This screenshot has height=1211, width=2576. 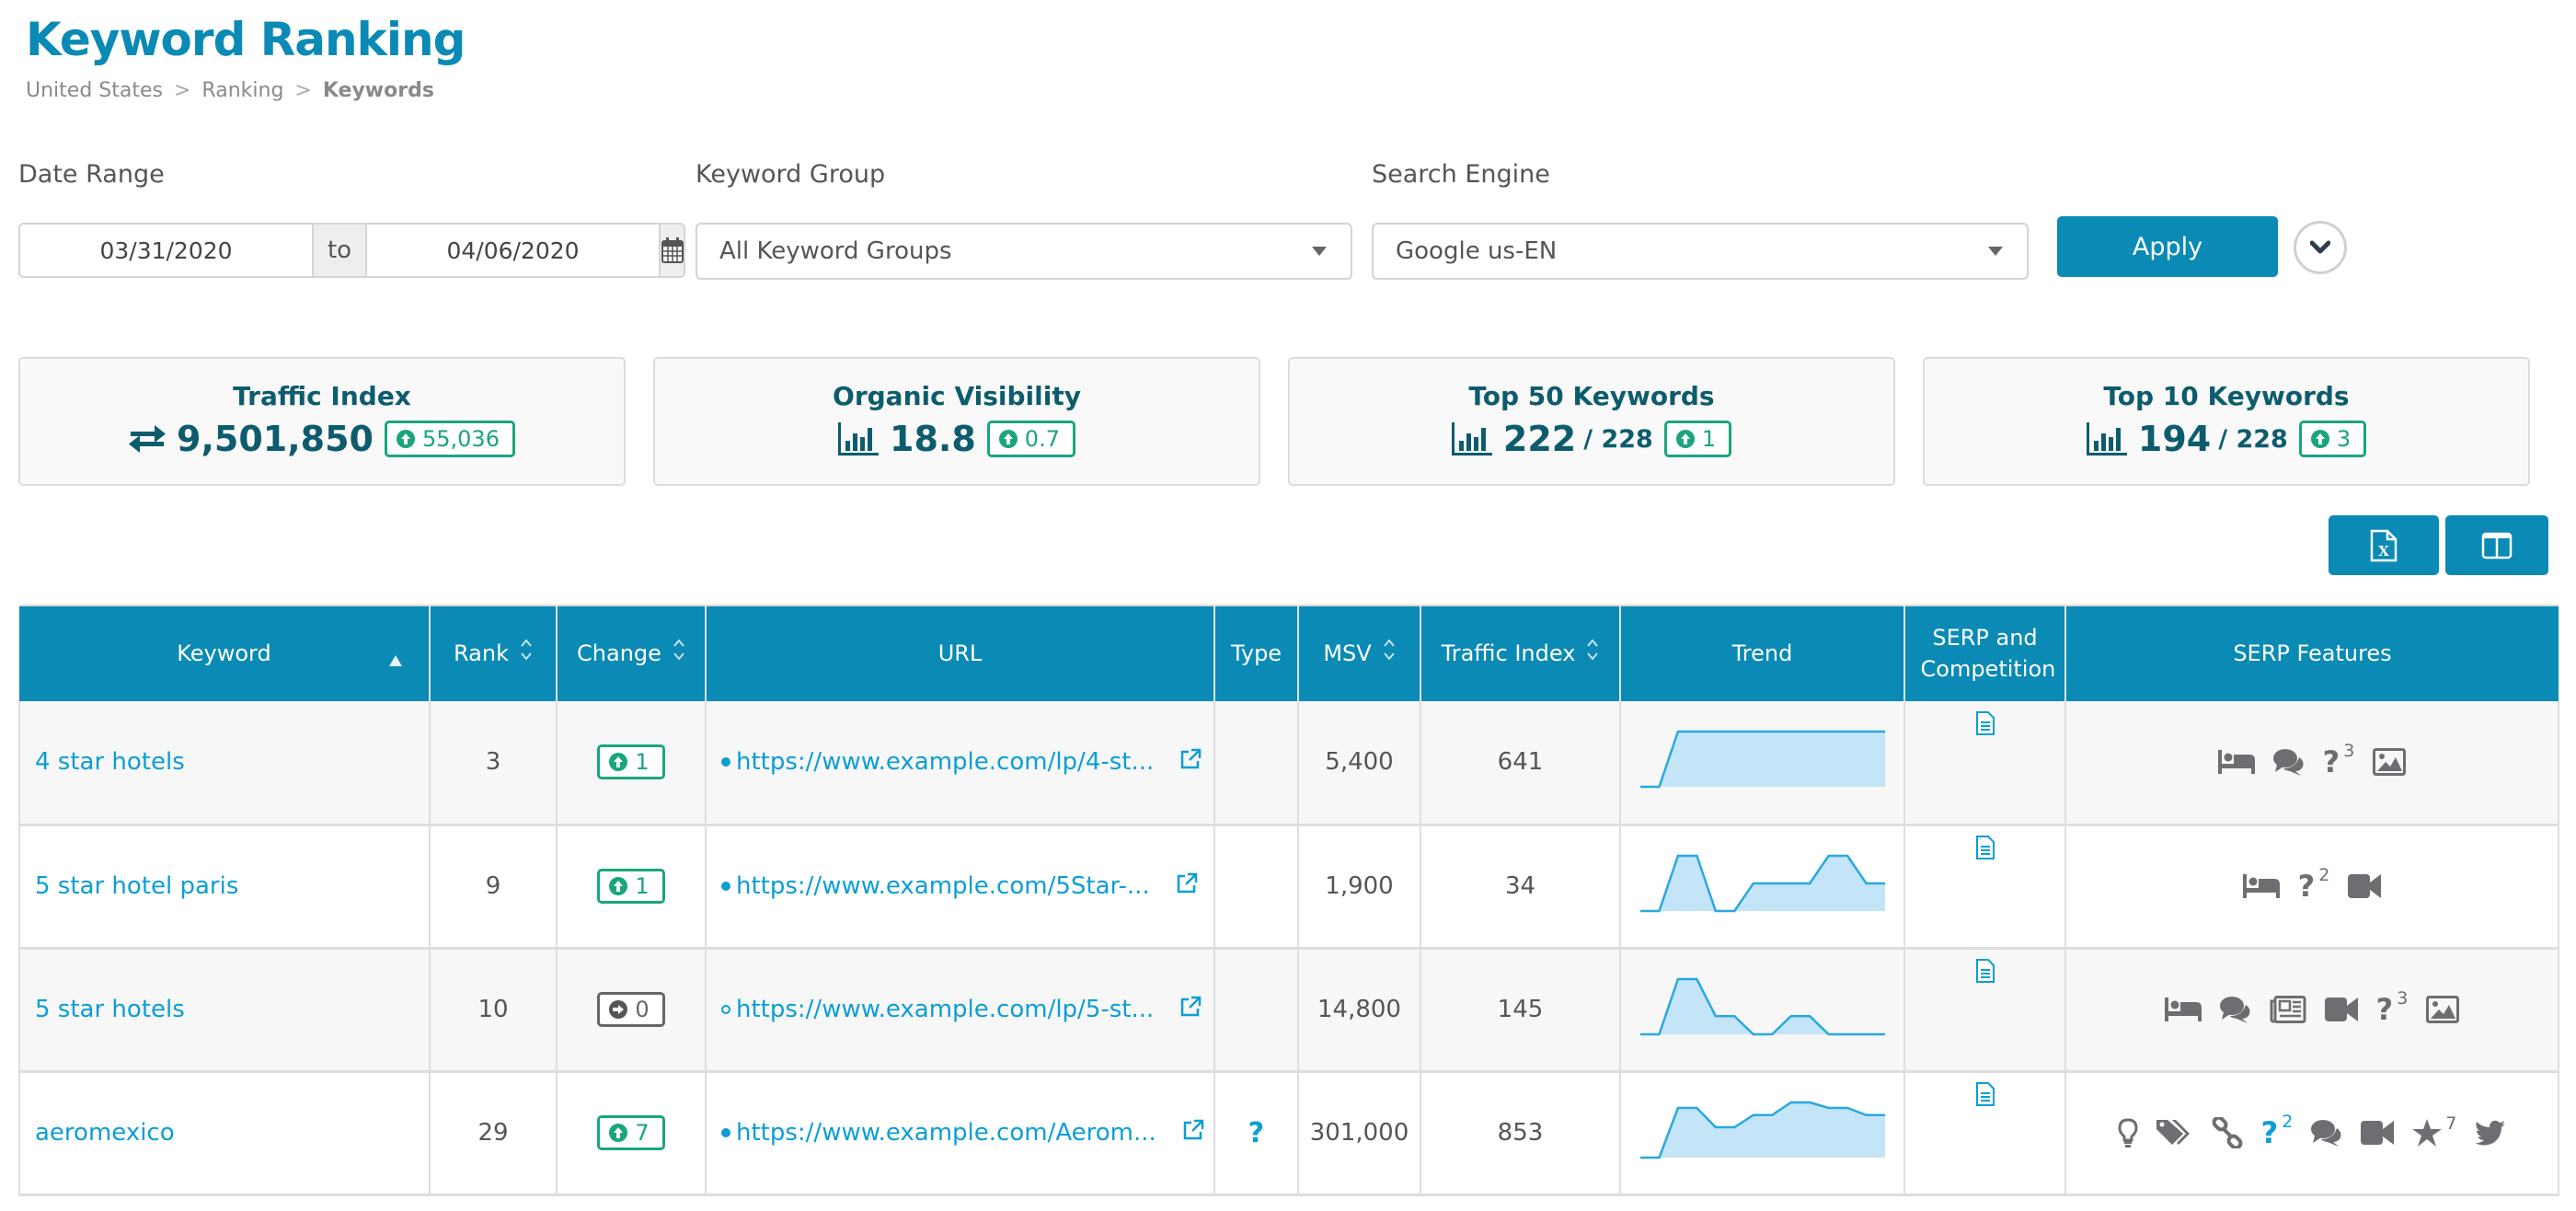 I want to click on traffic-index-cell: 641, so click(x=1520, y=763).